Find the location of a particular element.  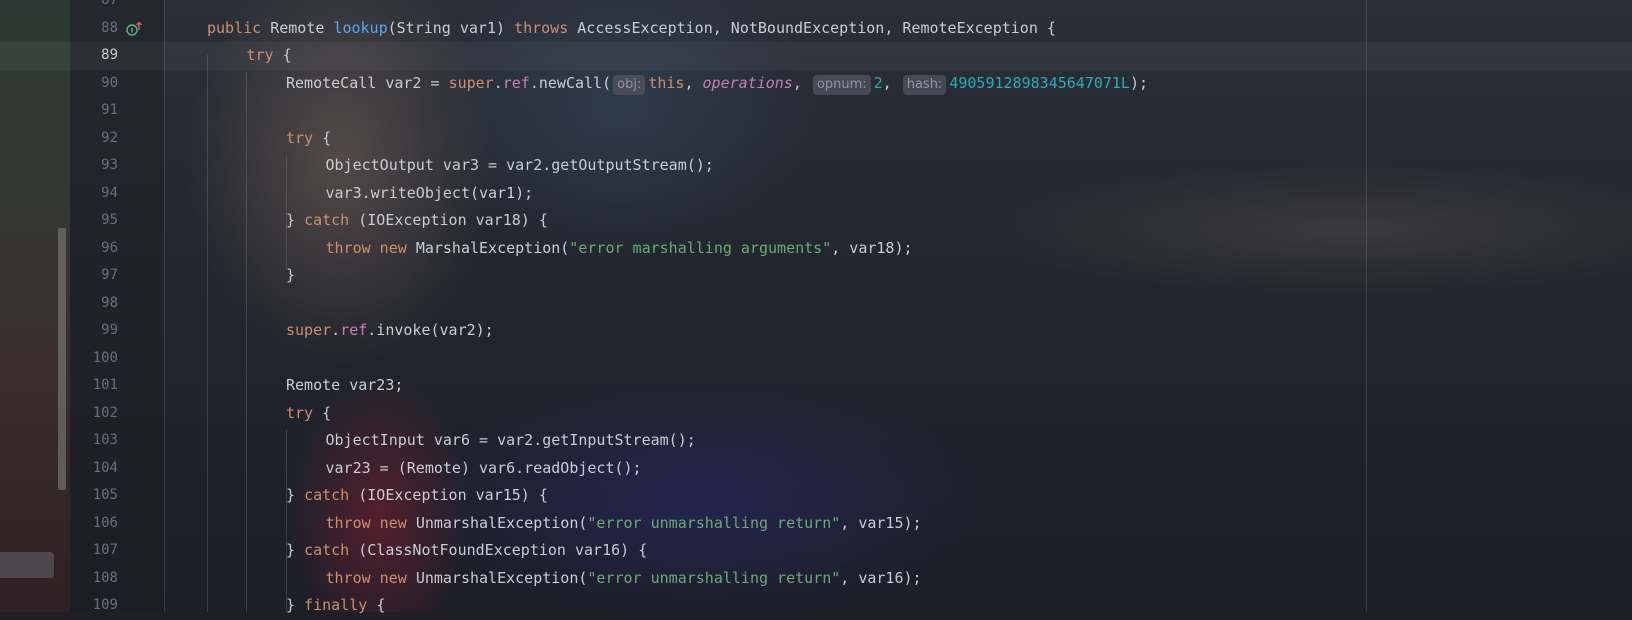

line-number: 88 is located at coordinates (94, 29).